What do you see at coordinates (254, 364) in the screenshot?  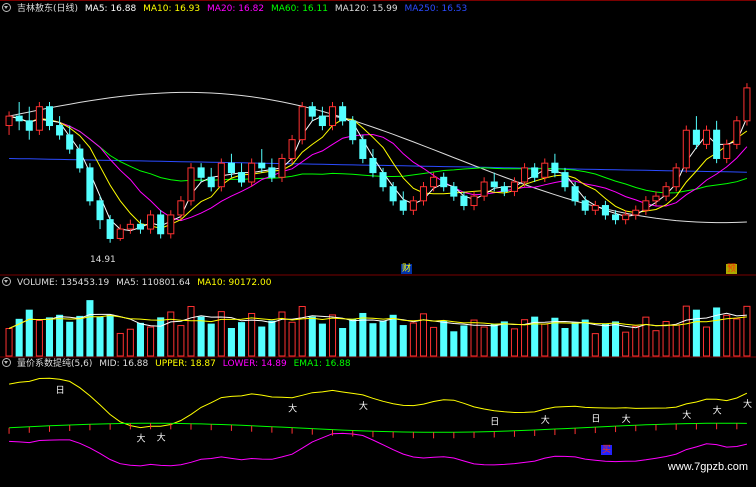 I see `lower-label: LOWER: 14.89` at bounding box center [254, 364].